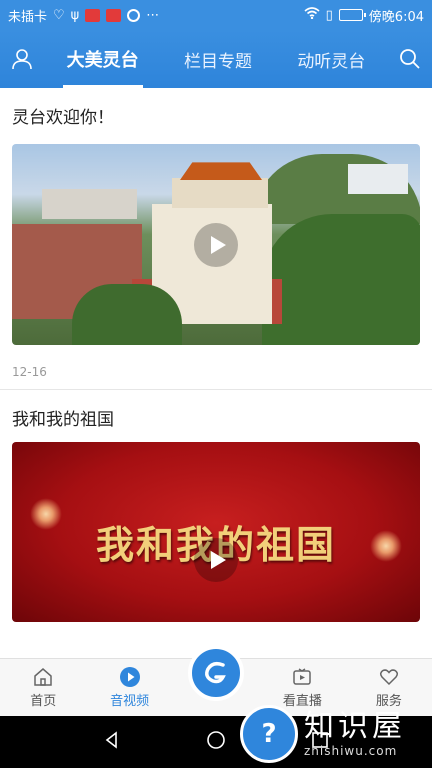 The height and width of the screenshot is (768, 432). What do you see at coordinates (130, 701) in the screenshot?
I see `nav-audio-video-label: 音视频` at bounding box center [130, 701].